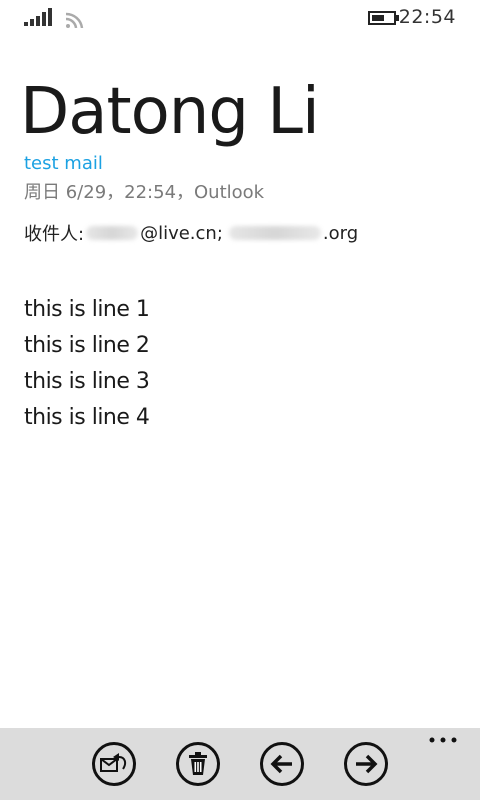 The image size is (480, 800). Describe the element at coordinates (54, 234) in the screenshot. I see `recipients-label: 收件人:` at that location.